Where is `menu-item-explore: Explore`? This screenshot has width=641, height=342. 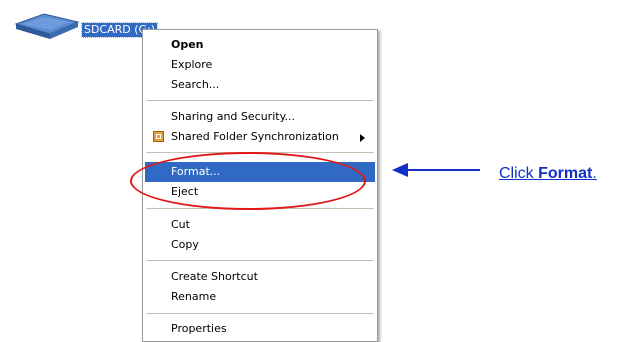
menu-item-explore: Explore is located at coordinates (260, 65).